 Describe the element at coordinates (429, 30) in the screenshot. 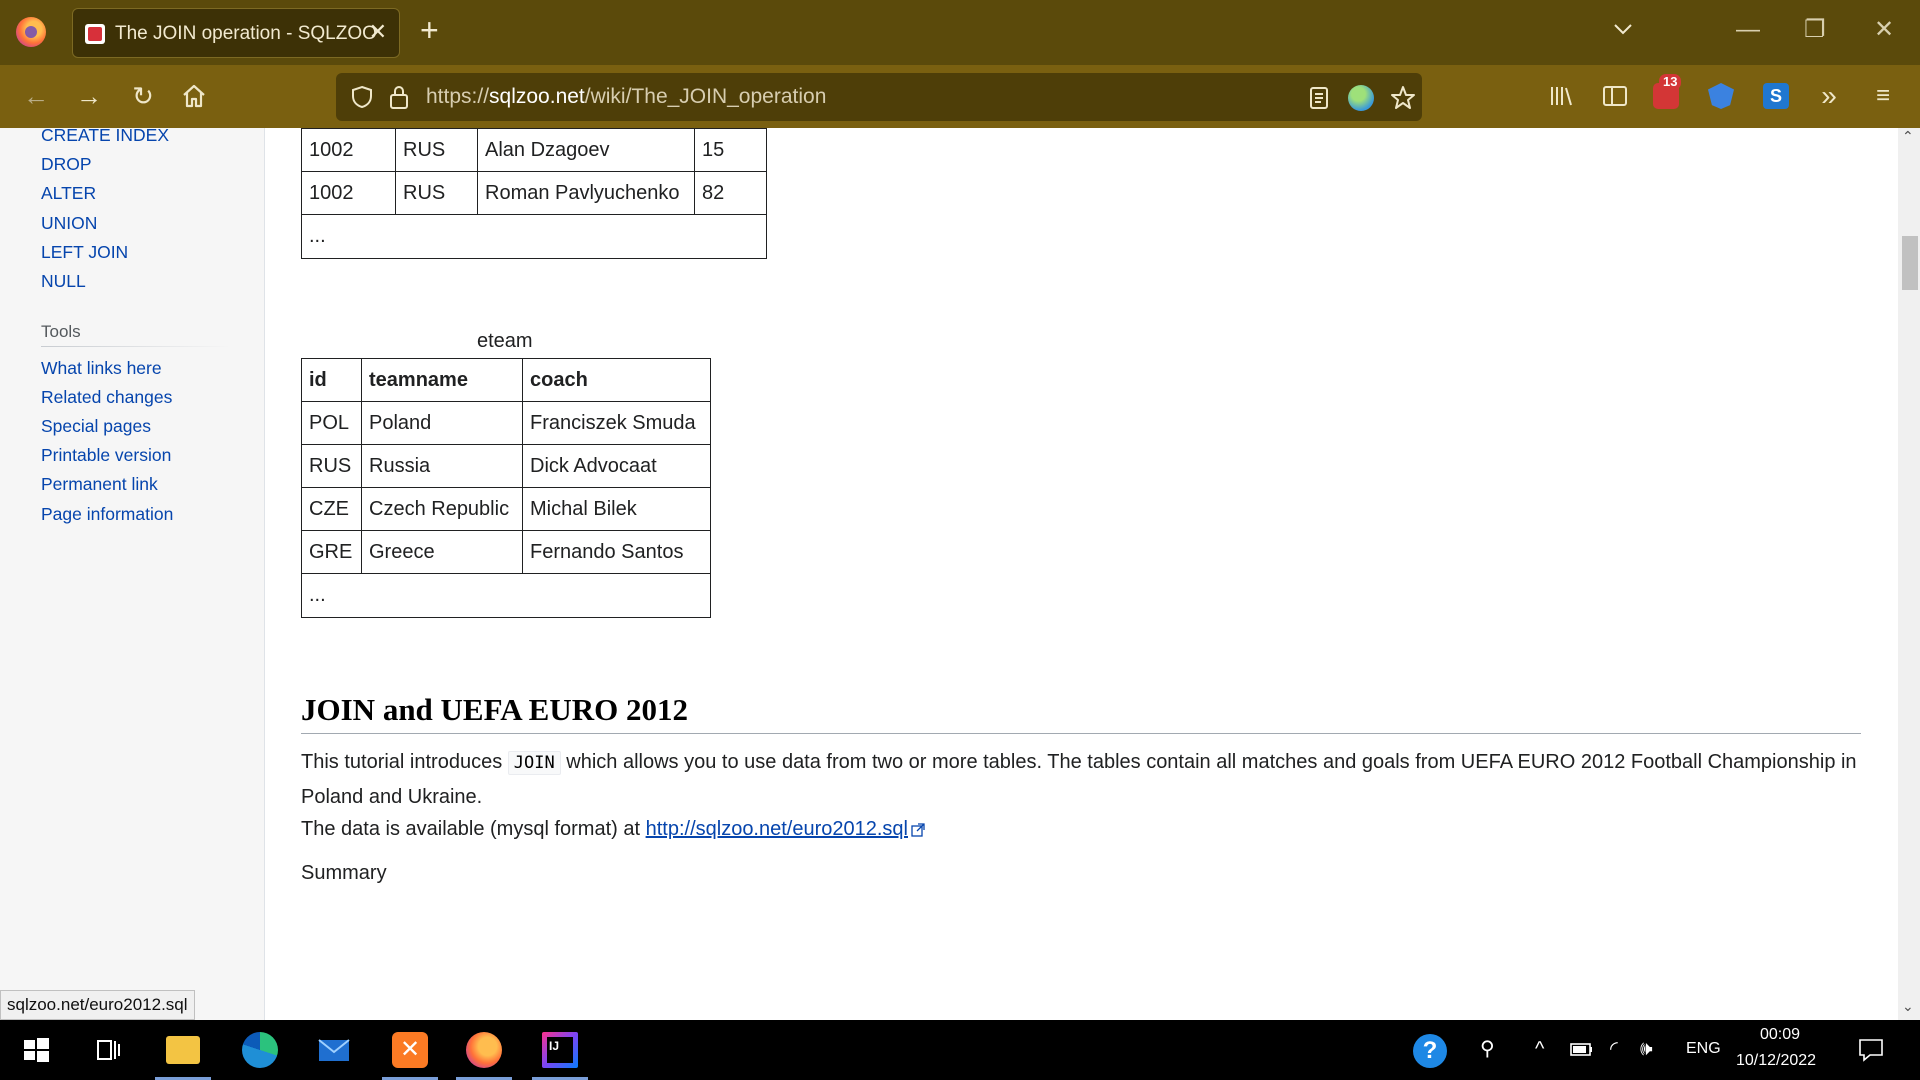

I see `new-tab-button: +` at that location.